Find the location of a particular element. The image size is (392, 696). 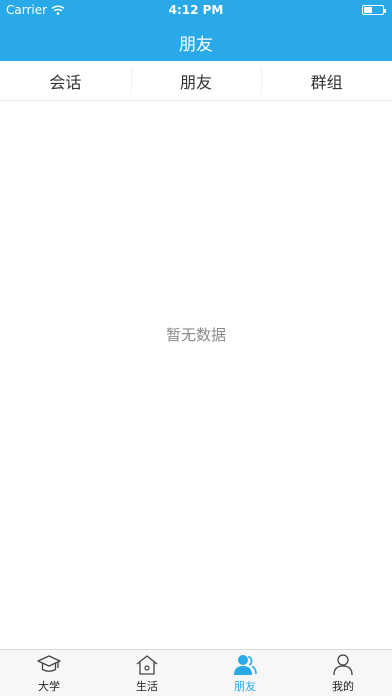

clock: 4:12 PM is located at coordinates (196, 10).